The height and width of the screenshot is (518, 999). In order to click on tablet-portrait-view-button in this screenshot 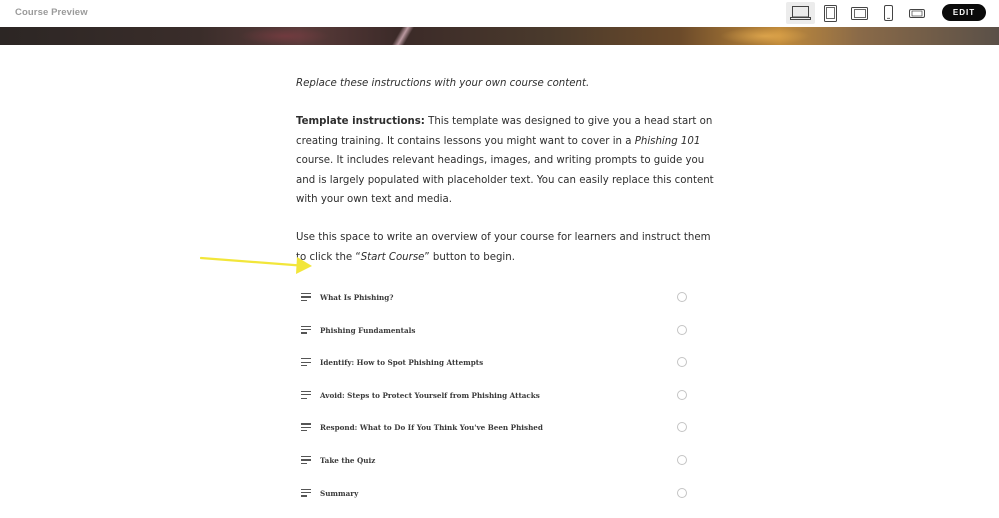, I will do `click(830, 13)`.